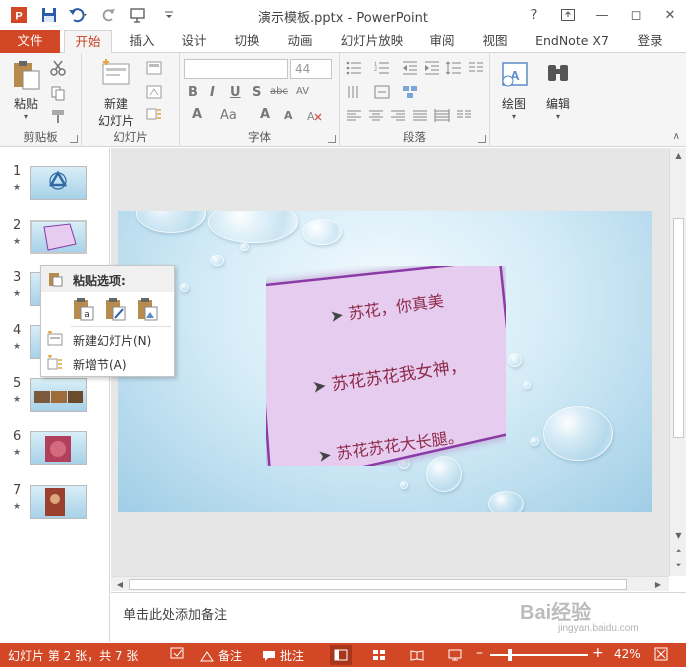  Describe the element at coordinates (453, 69) in the screenshot. I see `line-spacing-icon` at that location.